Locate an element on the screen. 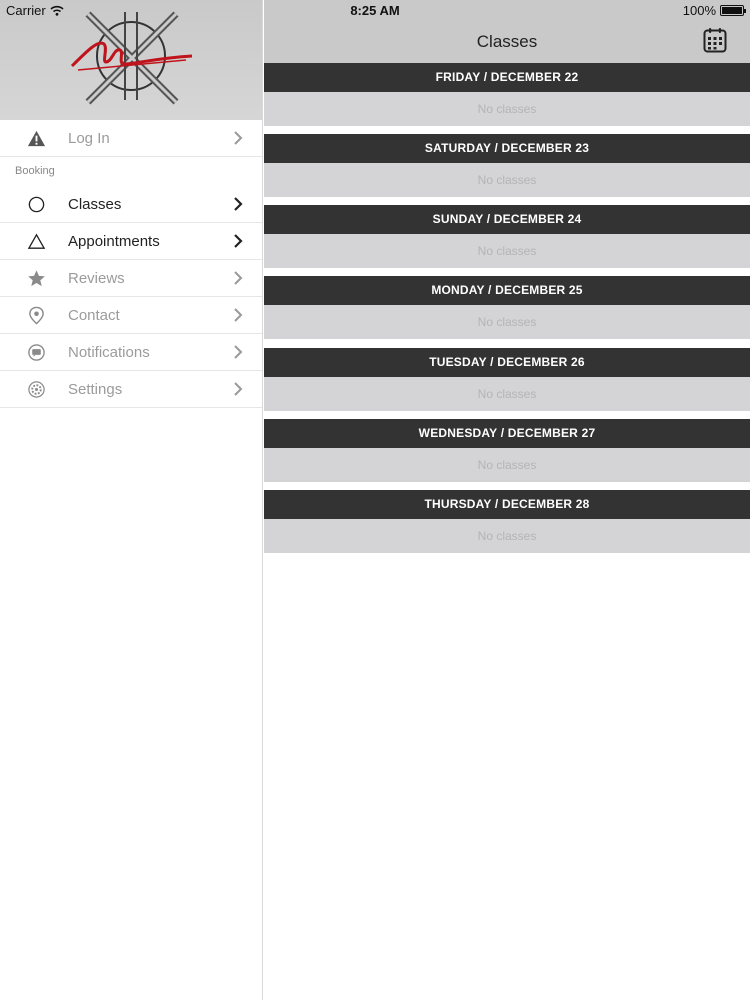 The image size is (750, 1000). sidebar-item-contact: Contact is located at coordinates (131, 315).